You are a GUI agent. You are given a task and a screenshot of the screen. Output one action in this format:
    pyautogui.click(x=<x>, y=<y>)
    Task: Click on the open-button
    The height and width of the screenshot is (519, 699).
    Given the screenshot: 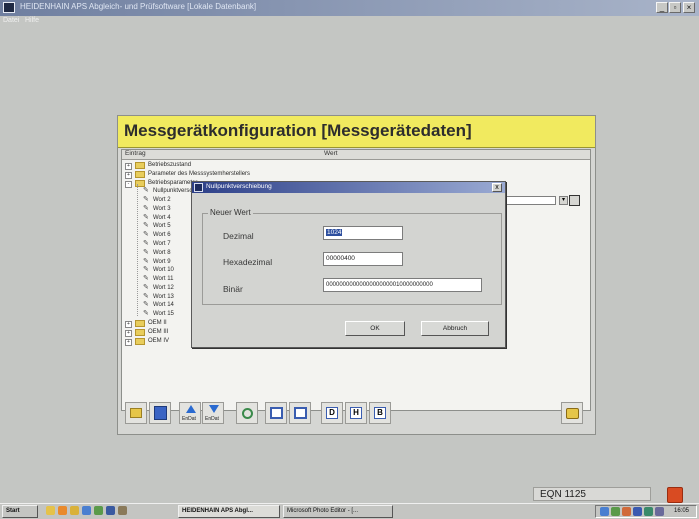 What is the action you would take?
    pyautogui.click(x=136, y=413)
    